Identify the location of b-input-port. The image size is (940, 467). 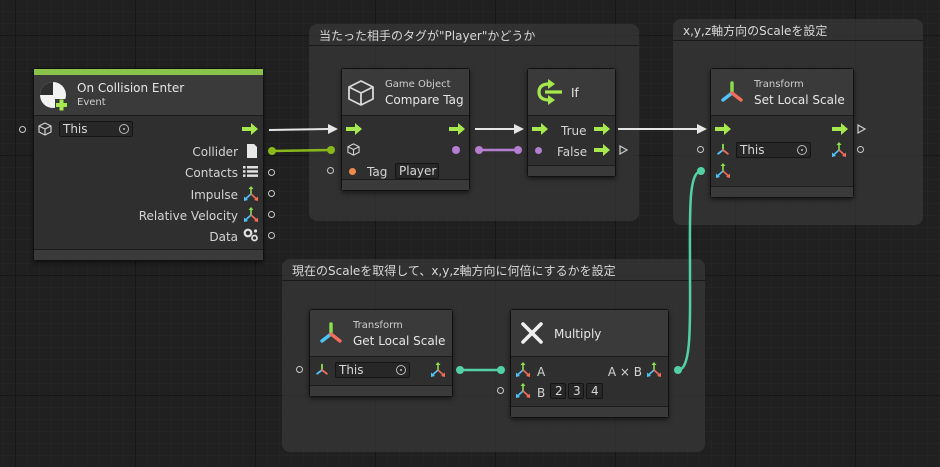
(500, 390).